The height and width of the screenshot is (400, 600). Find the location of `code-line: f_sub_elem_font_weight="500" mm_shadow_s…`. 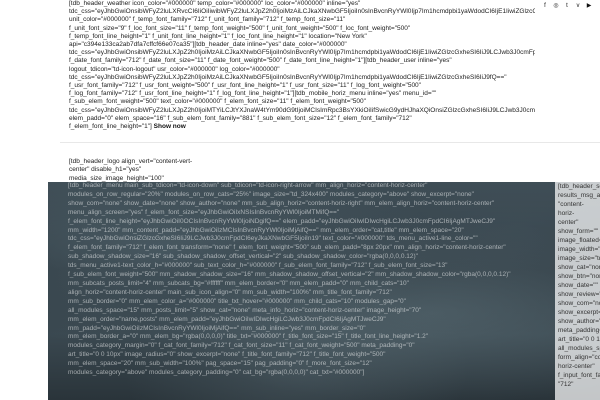

code-line: f_sub_elem_font_weight="500" mm_shadow_s… is located at coordinates (289, 275).